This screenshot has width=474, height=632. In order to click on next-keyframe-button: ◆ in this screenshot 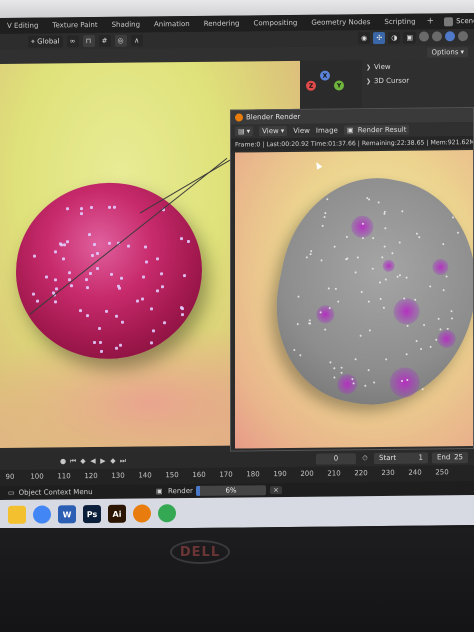, I will do `click(113, 461)`.